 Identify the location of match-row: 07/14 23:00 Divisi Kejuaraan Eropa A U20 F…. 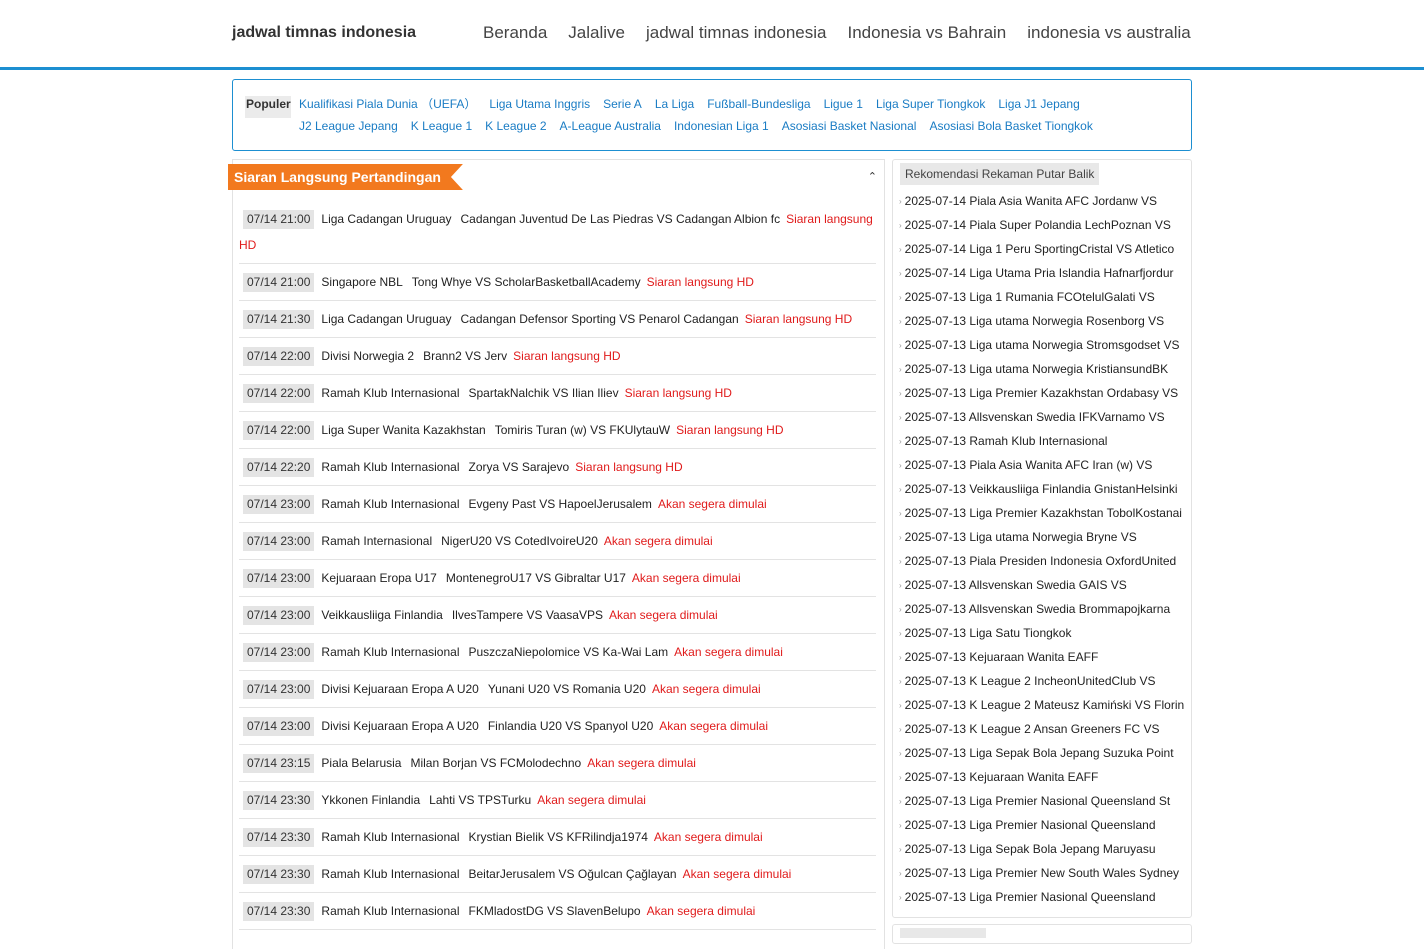
(557, 726).